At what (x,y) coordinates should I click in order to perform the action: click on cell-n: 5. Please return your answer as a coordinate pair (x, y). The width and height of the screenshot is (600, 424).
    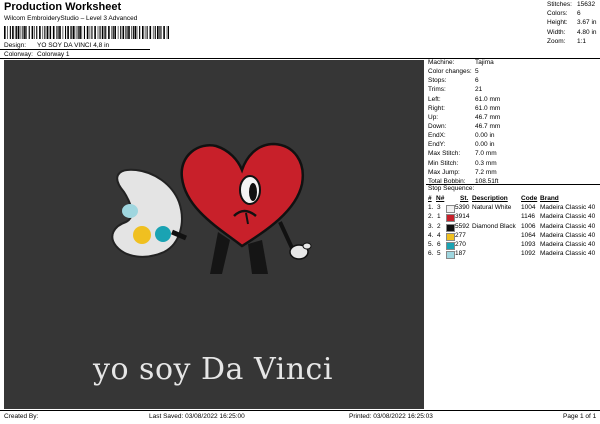
    Looking at the image, I should click on (439, 254).